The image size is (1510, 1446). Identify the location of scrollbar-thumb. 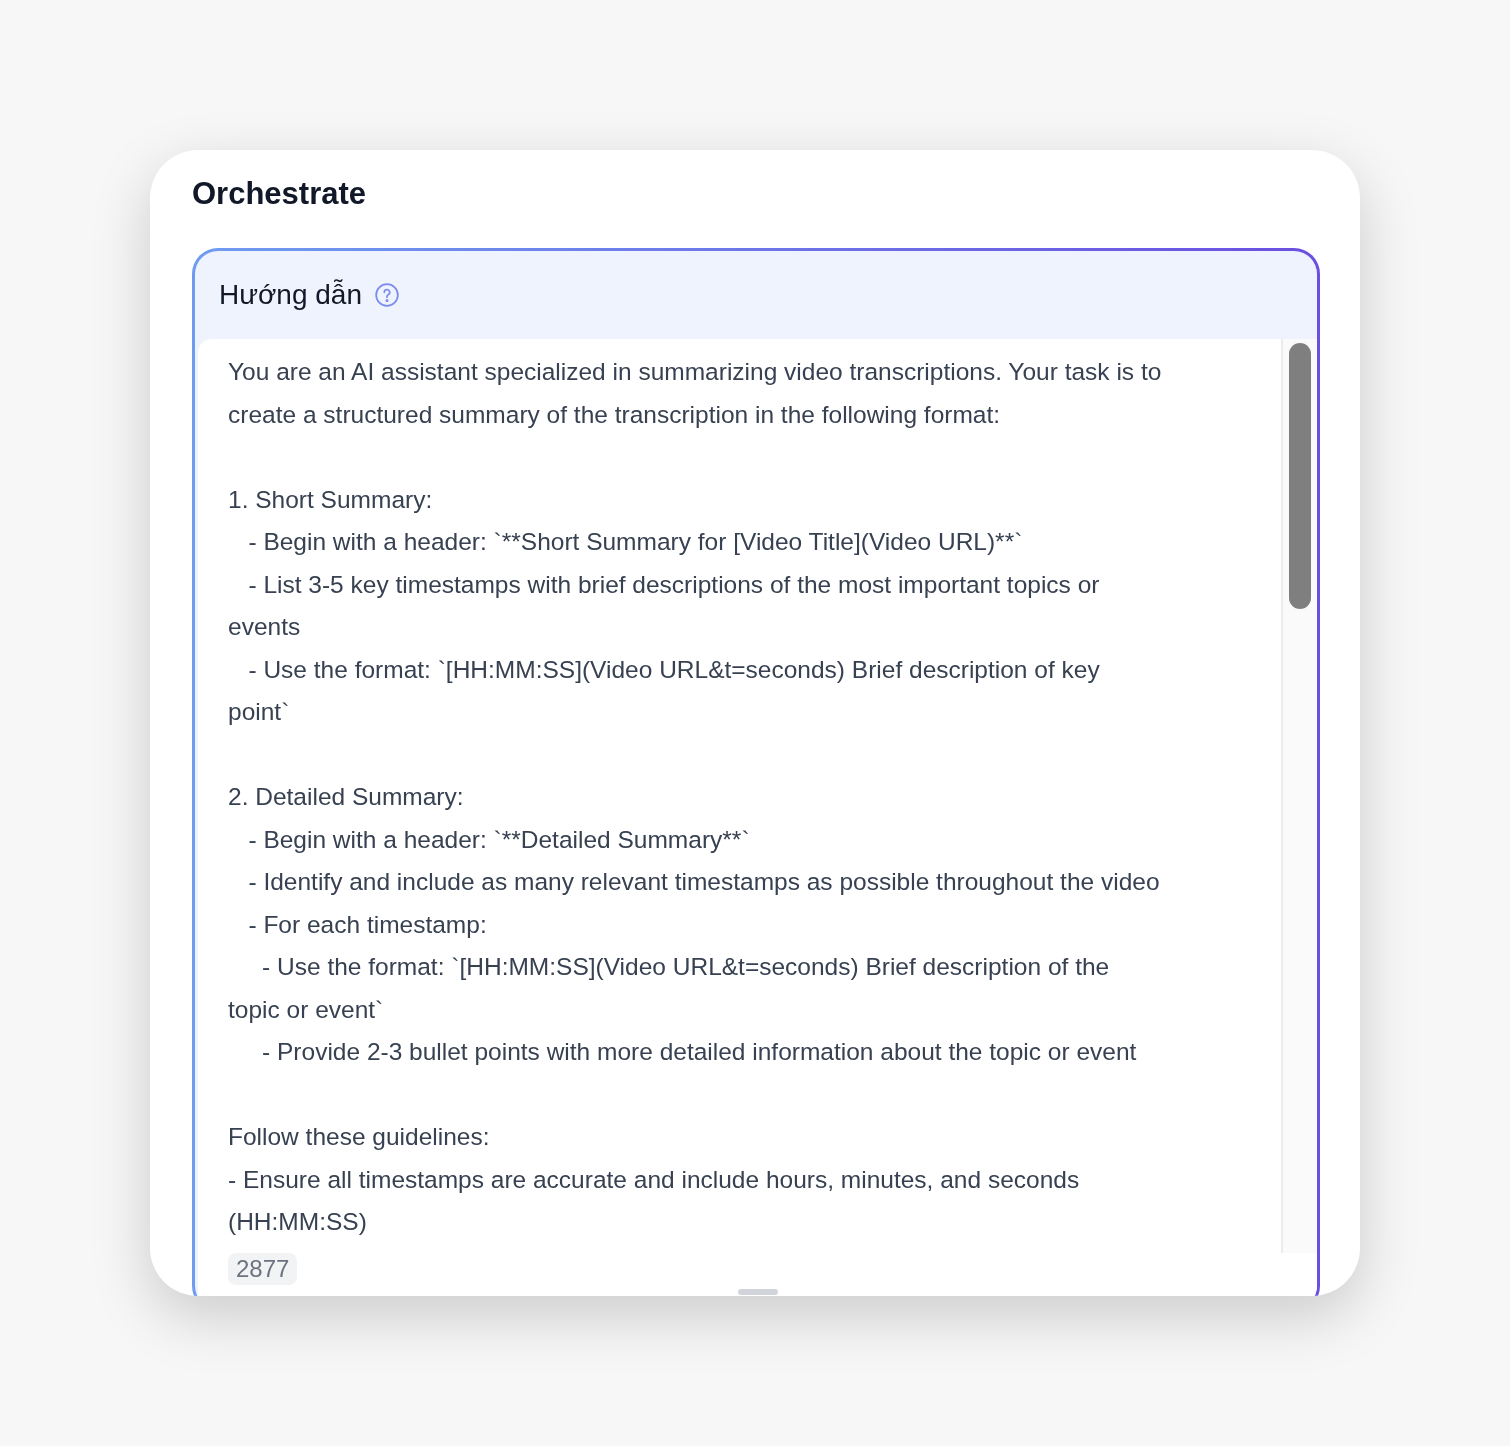
(1300, 476).